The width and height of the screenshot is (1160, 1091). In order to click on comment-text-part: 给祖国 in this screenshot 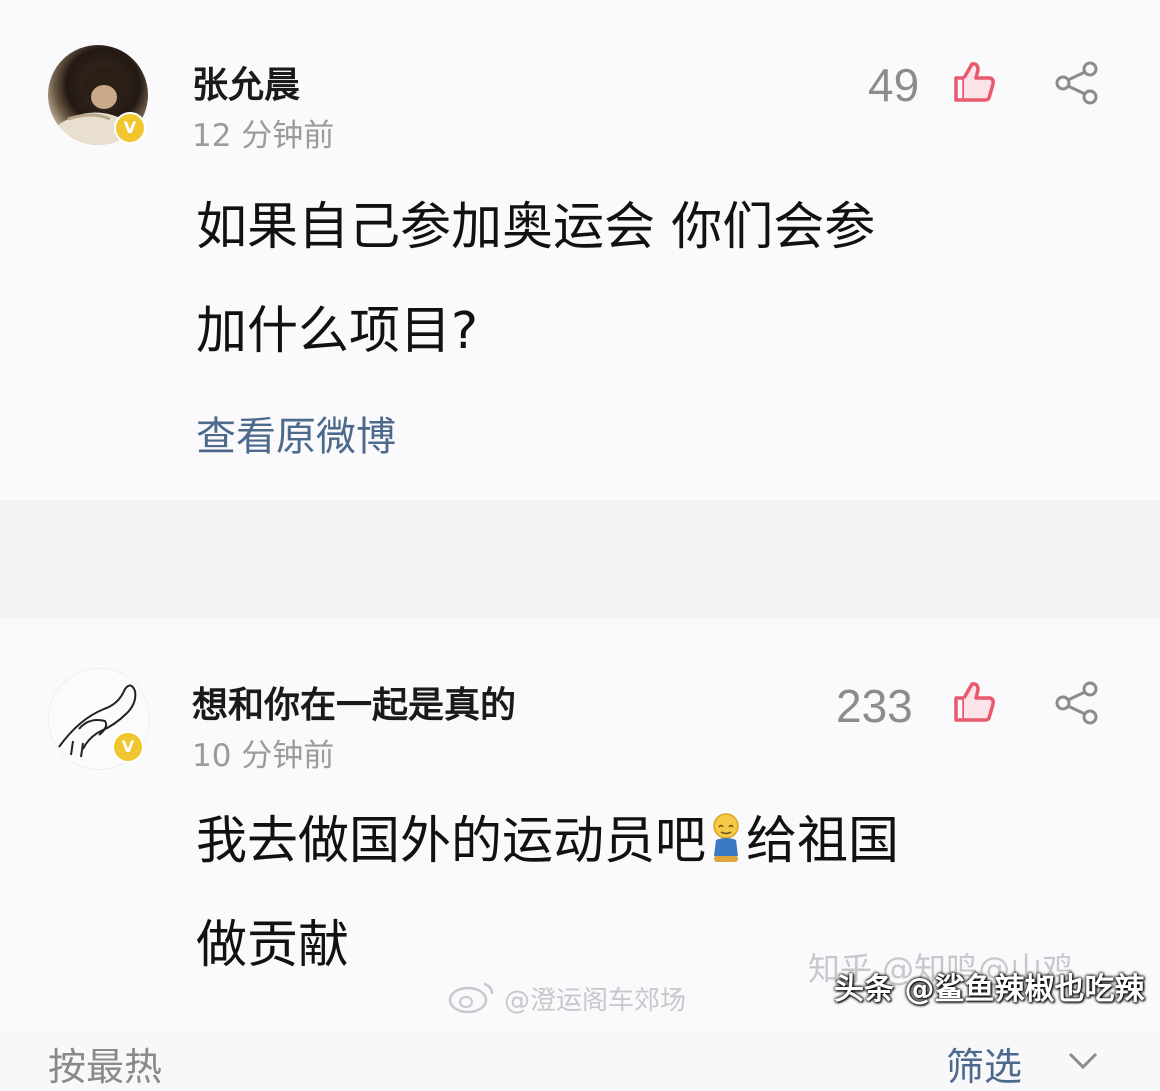, I will do `click(823, 841)`.